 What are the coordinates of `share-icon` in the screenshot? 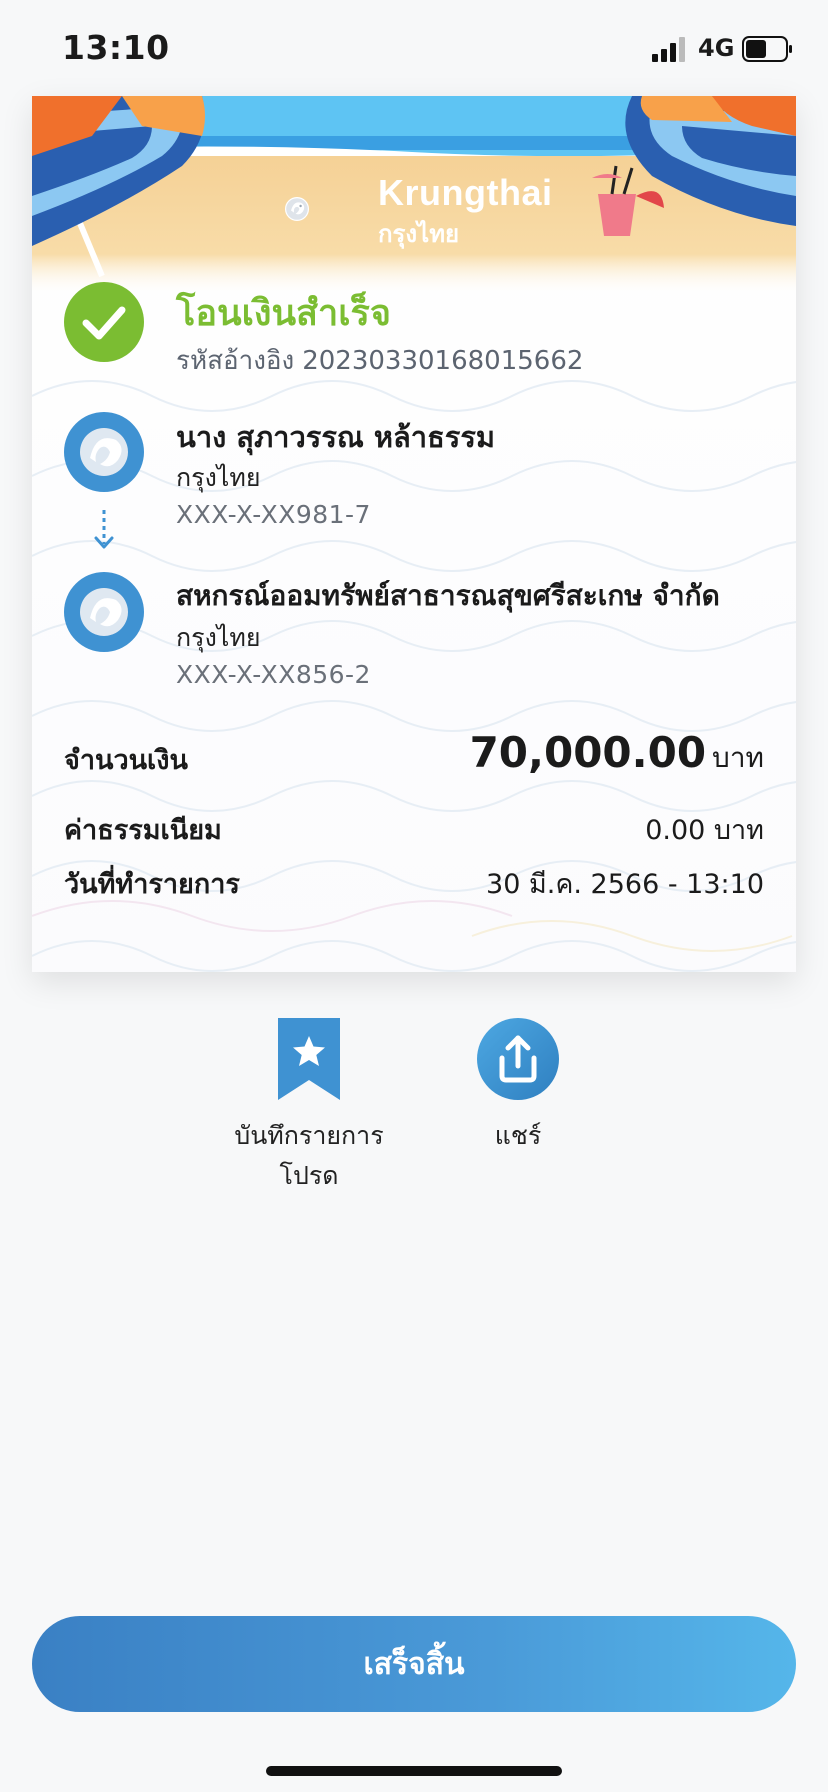 It's located at (518, 1059).